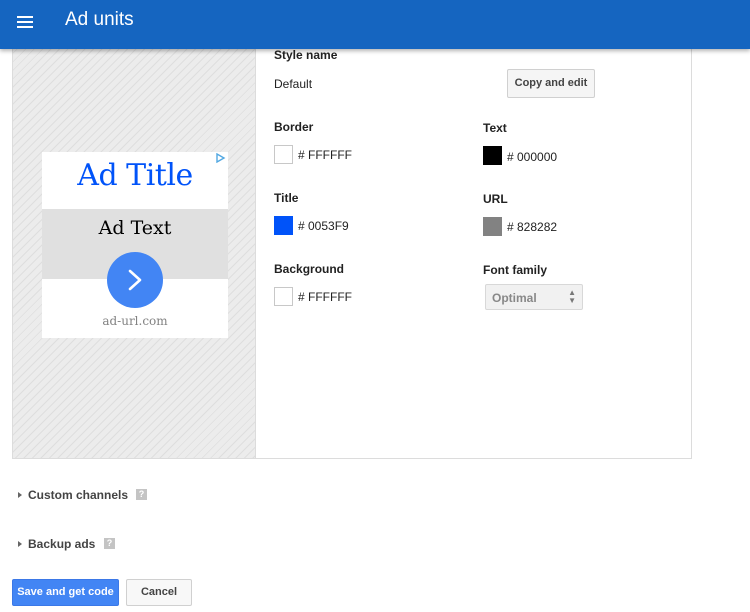 This screenshot has height=612, width=750. What do you see at coordinates (495, 199) in the screenshot?
I see `url-color-label: URL` at bounding box center [495, 199].